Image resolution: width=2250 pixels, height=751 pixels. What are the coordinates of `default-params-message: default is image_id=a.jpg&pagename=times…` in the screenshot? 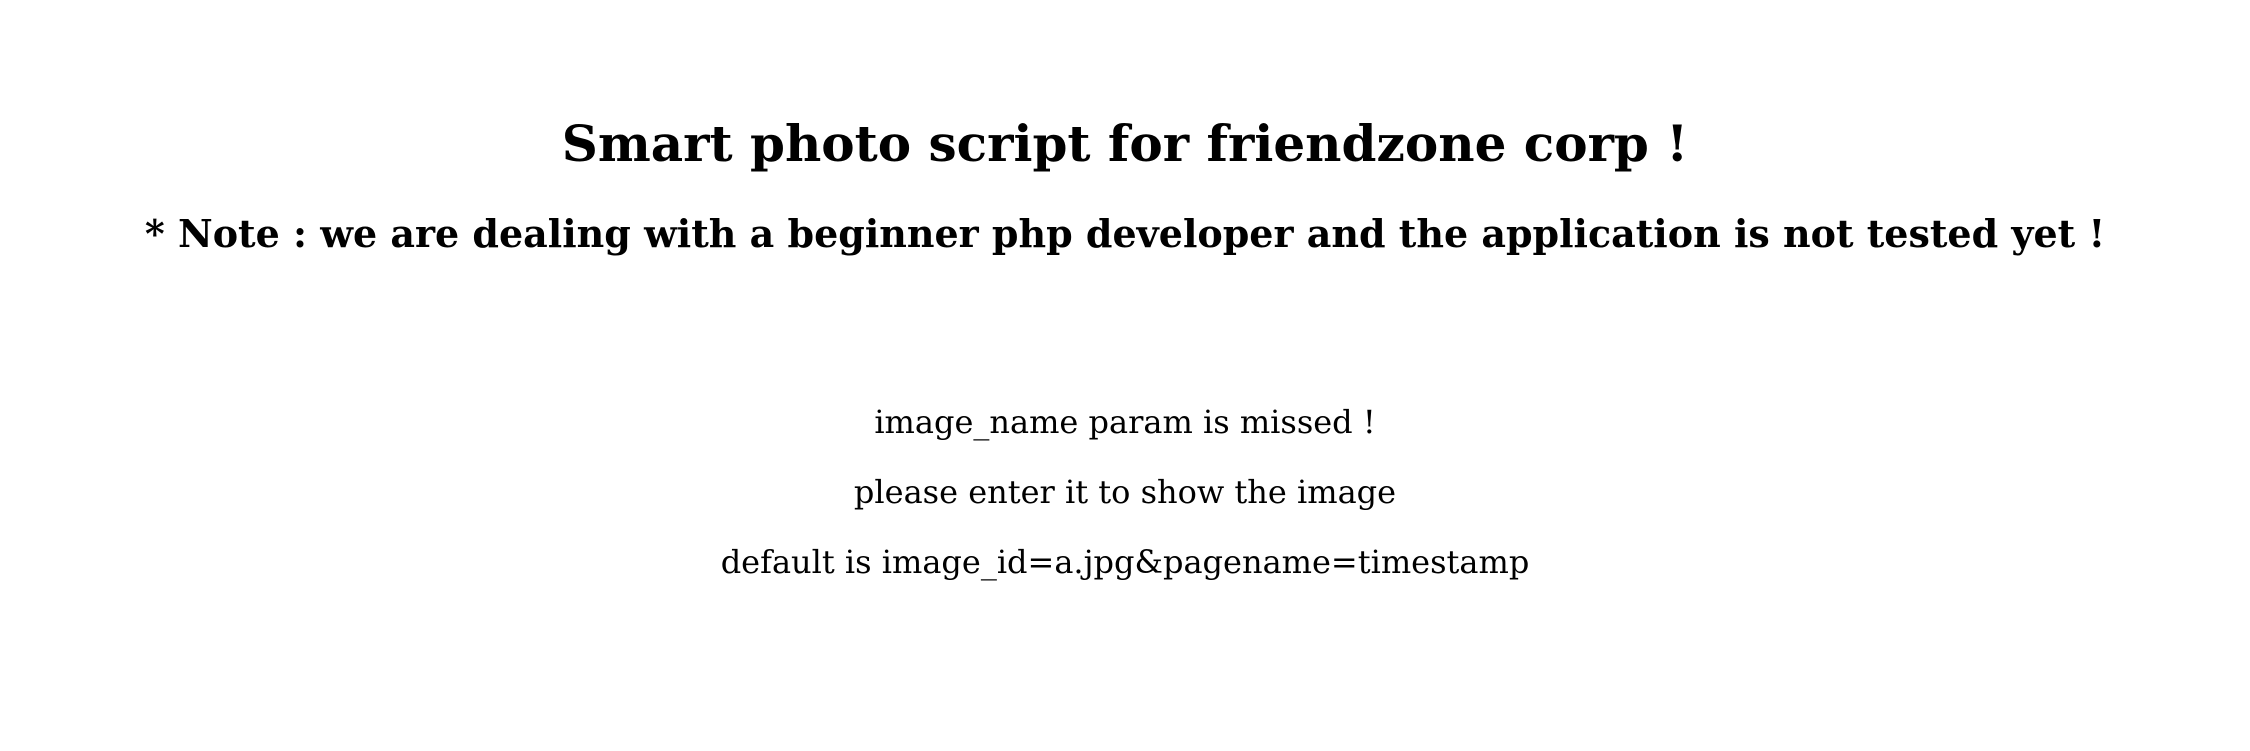 It's located at (1125, 562).